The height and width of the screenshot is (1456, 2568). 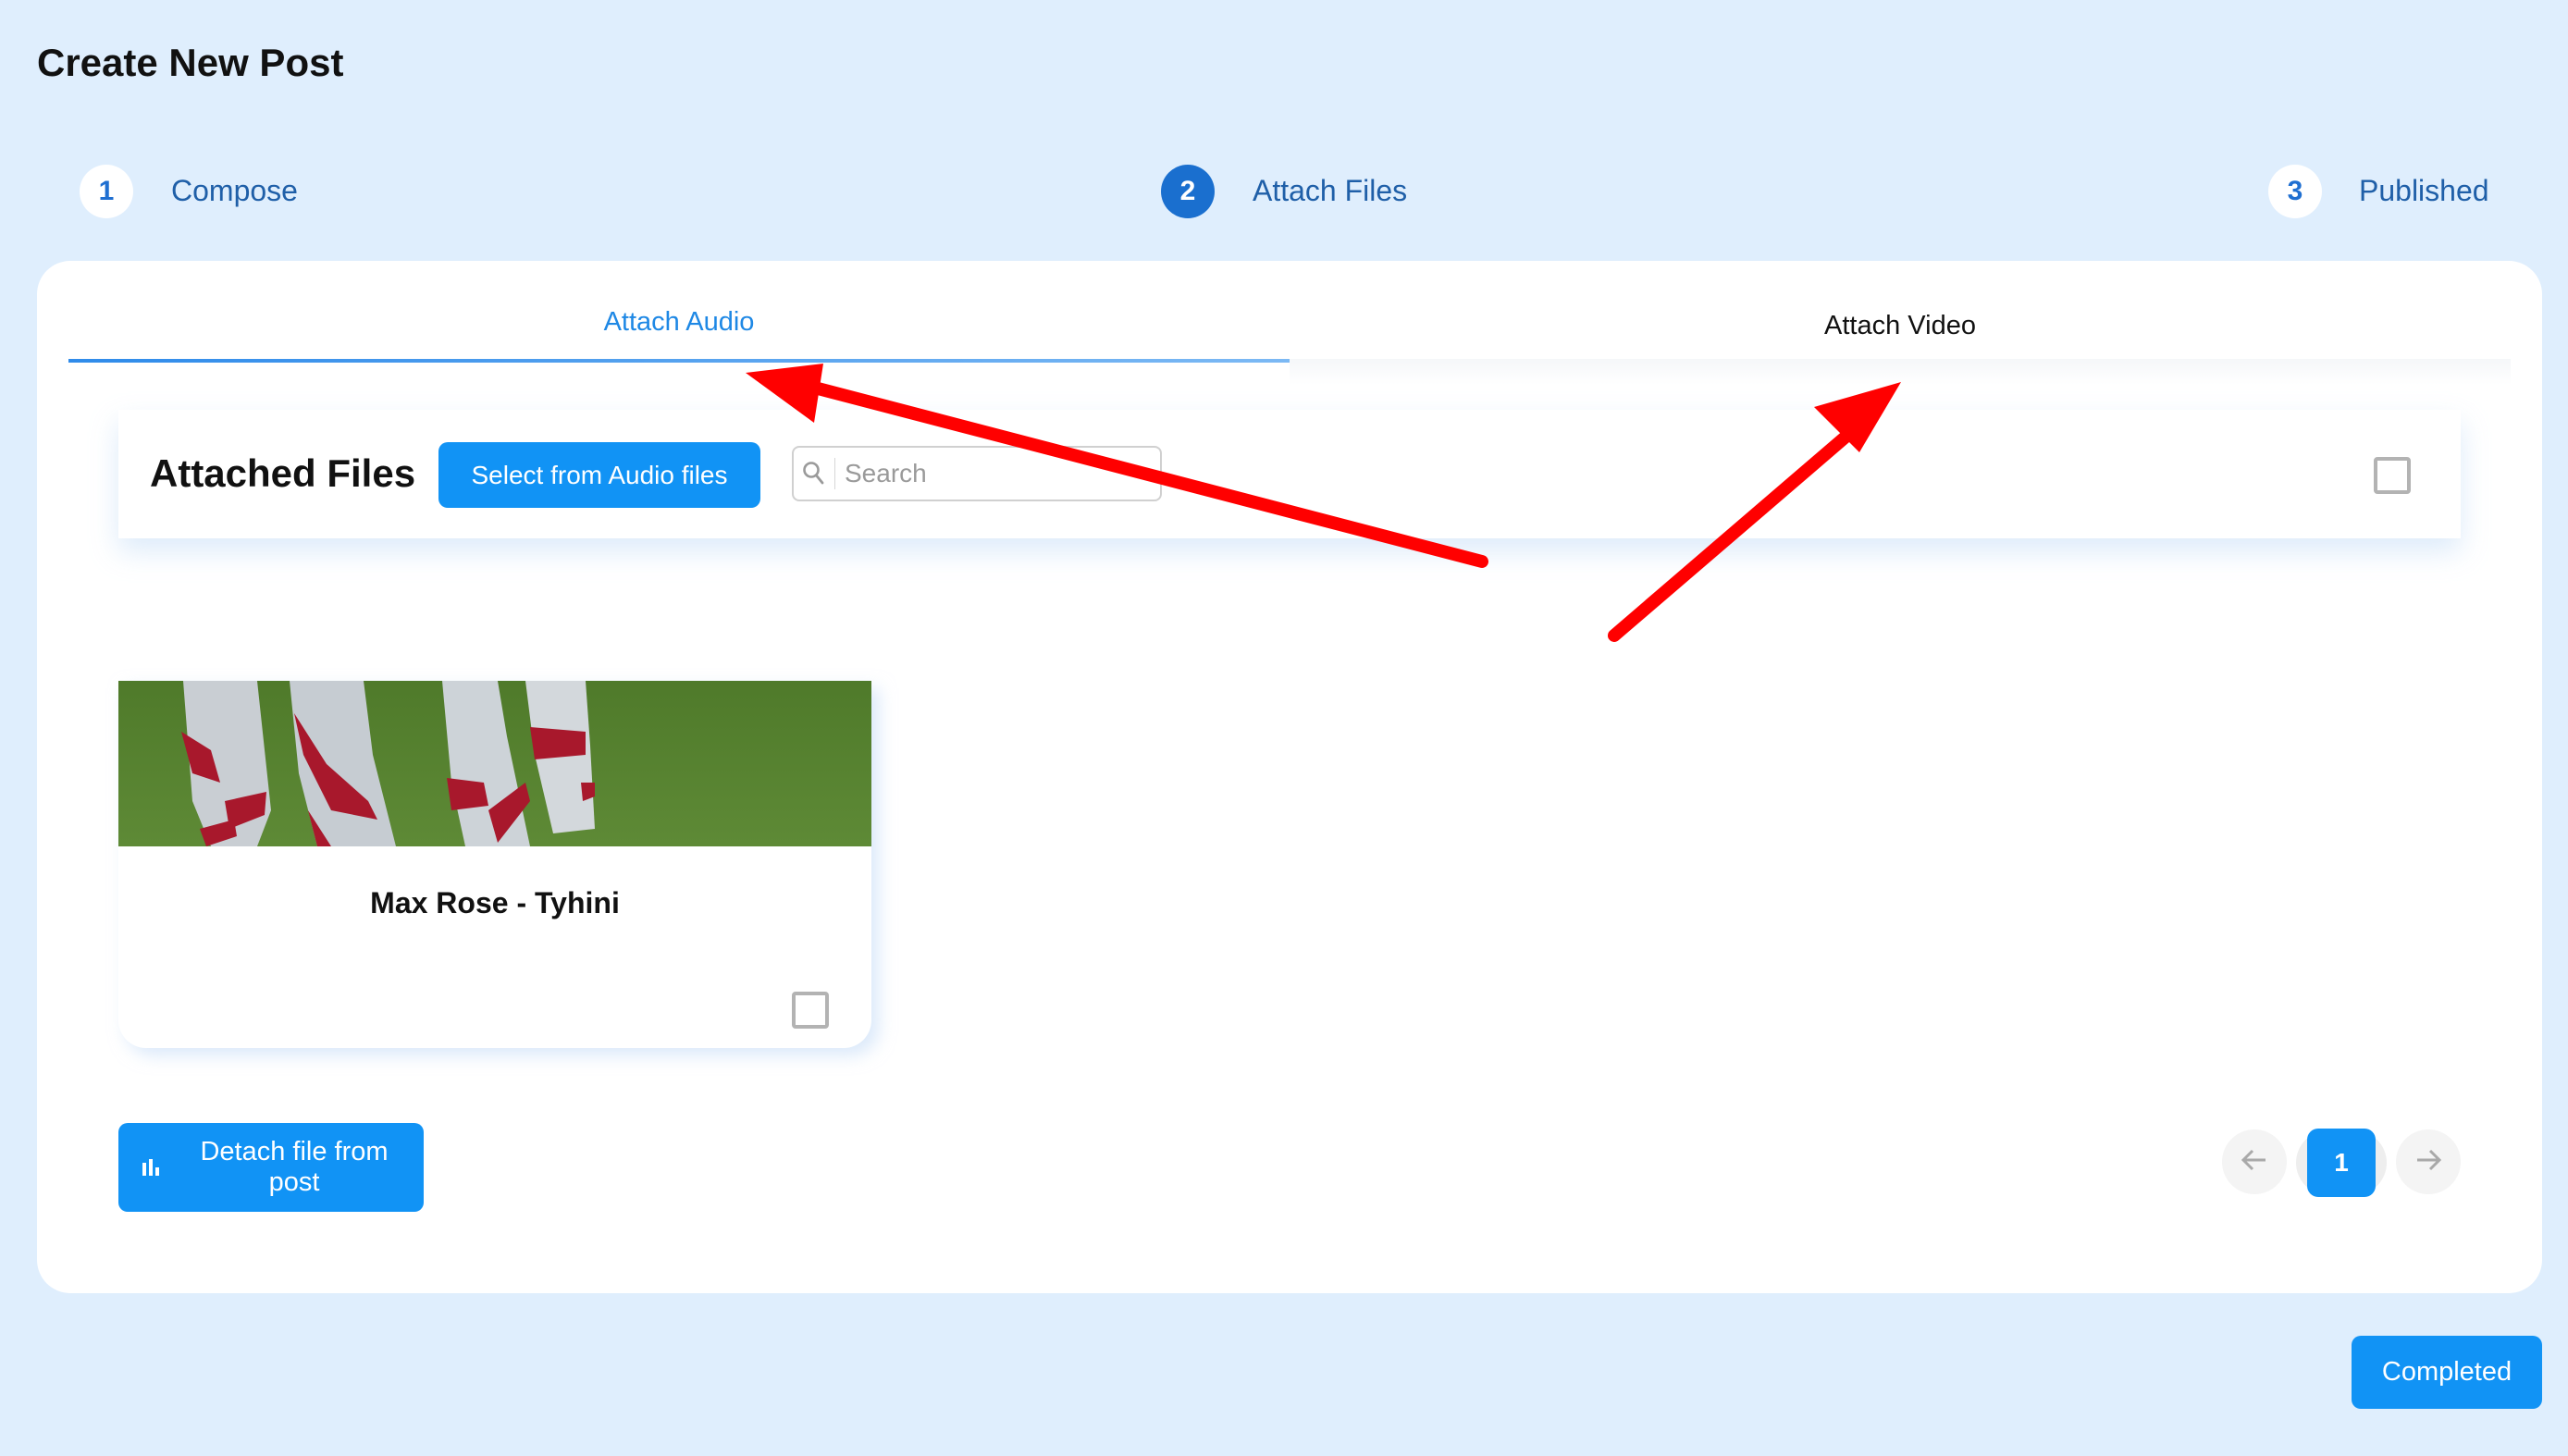 I want to click on active-tab-indicator, so click(x=679, y=361).